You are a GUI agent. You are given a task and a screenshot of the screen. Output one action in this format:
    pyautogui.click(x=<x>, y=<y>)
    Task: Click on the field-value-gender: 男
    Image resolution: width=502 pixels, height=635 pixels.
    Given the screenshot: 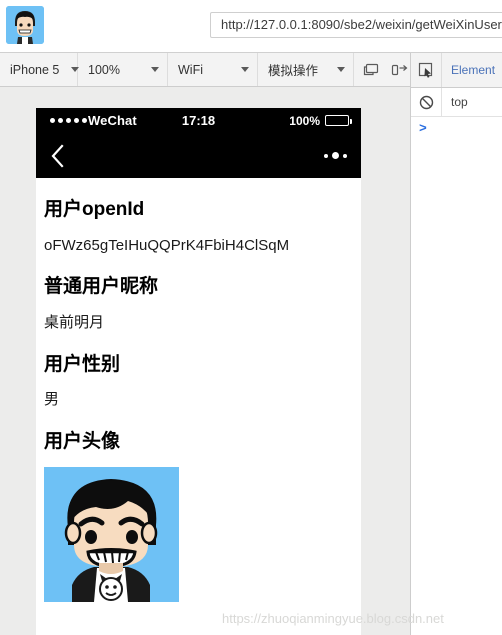 What is the action you would take?
    pyautogui.click(x=52, y=400)
    